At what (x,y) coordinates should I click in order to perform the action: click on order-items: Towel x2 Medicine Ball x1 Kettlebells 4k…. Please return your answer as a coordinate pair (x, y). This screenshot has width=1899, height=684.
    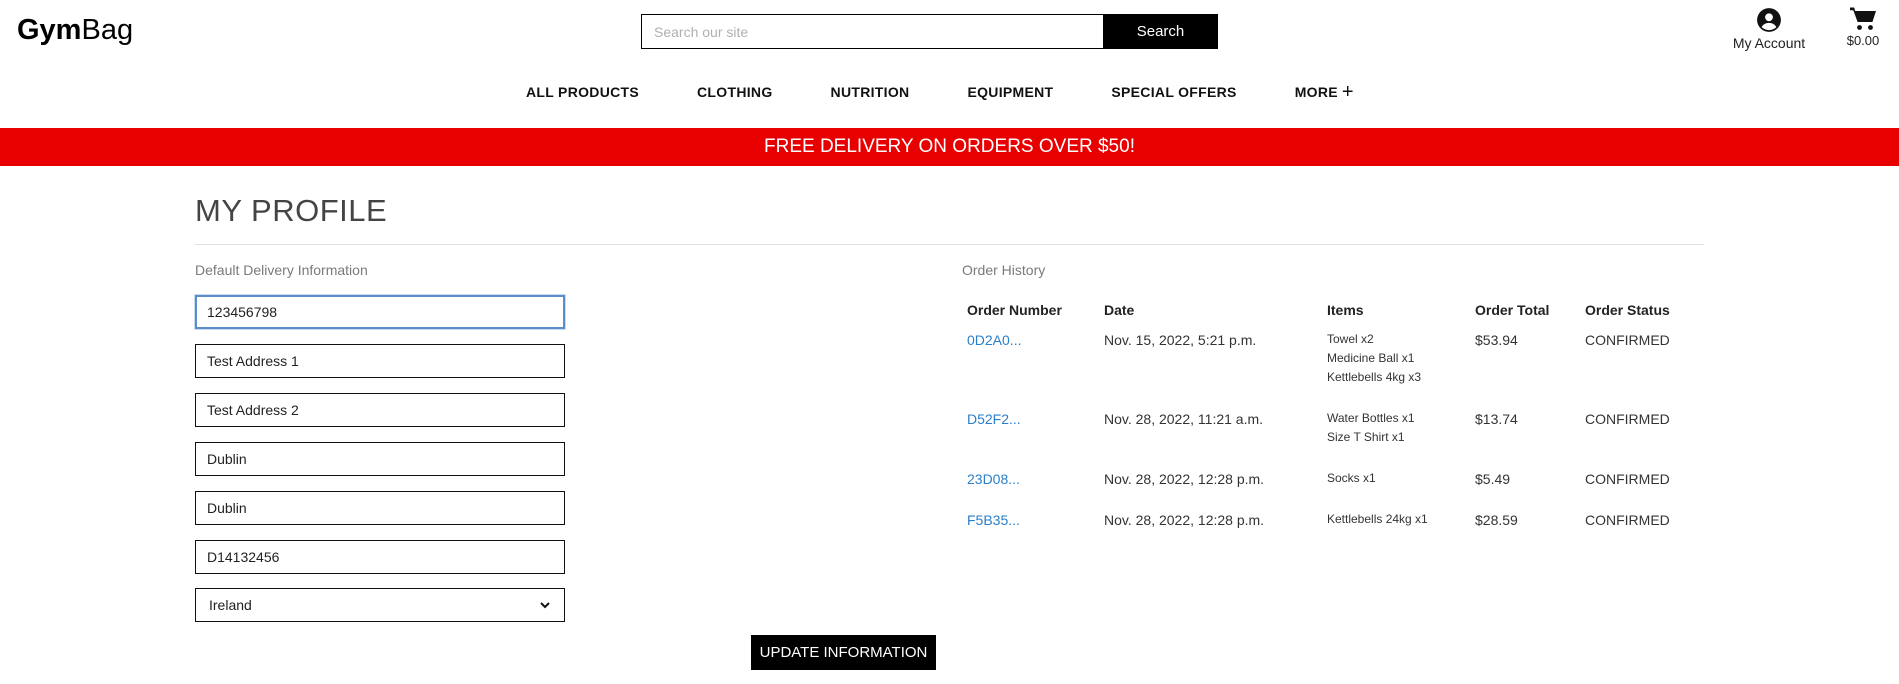
    Looking at the image, I should click on (1396, 365).